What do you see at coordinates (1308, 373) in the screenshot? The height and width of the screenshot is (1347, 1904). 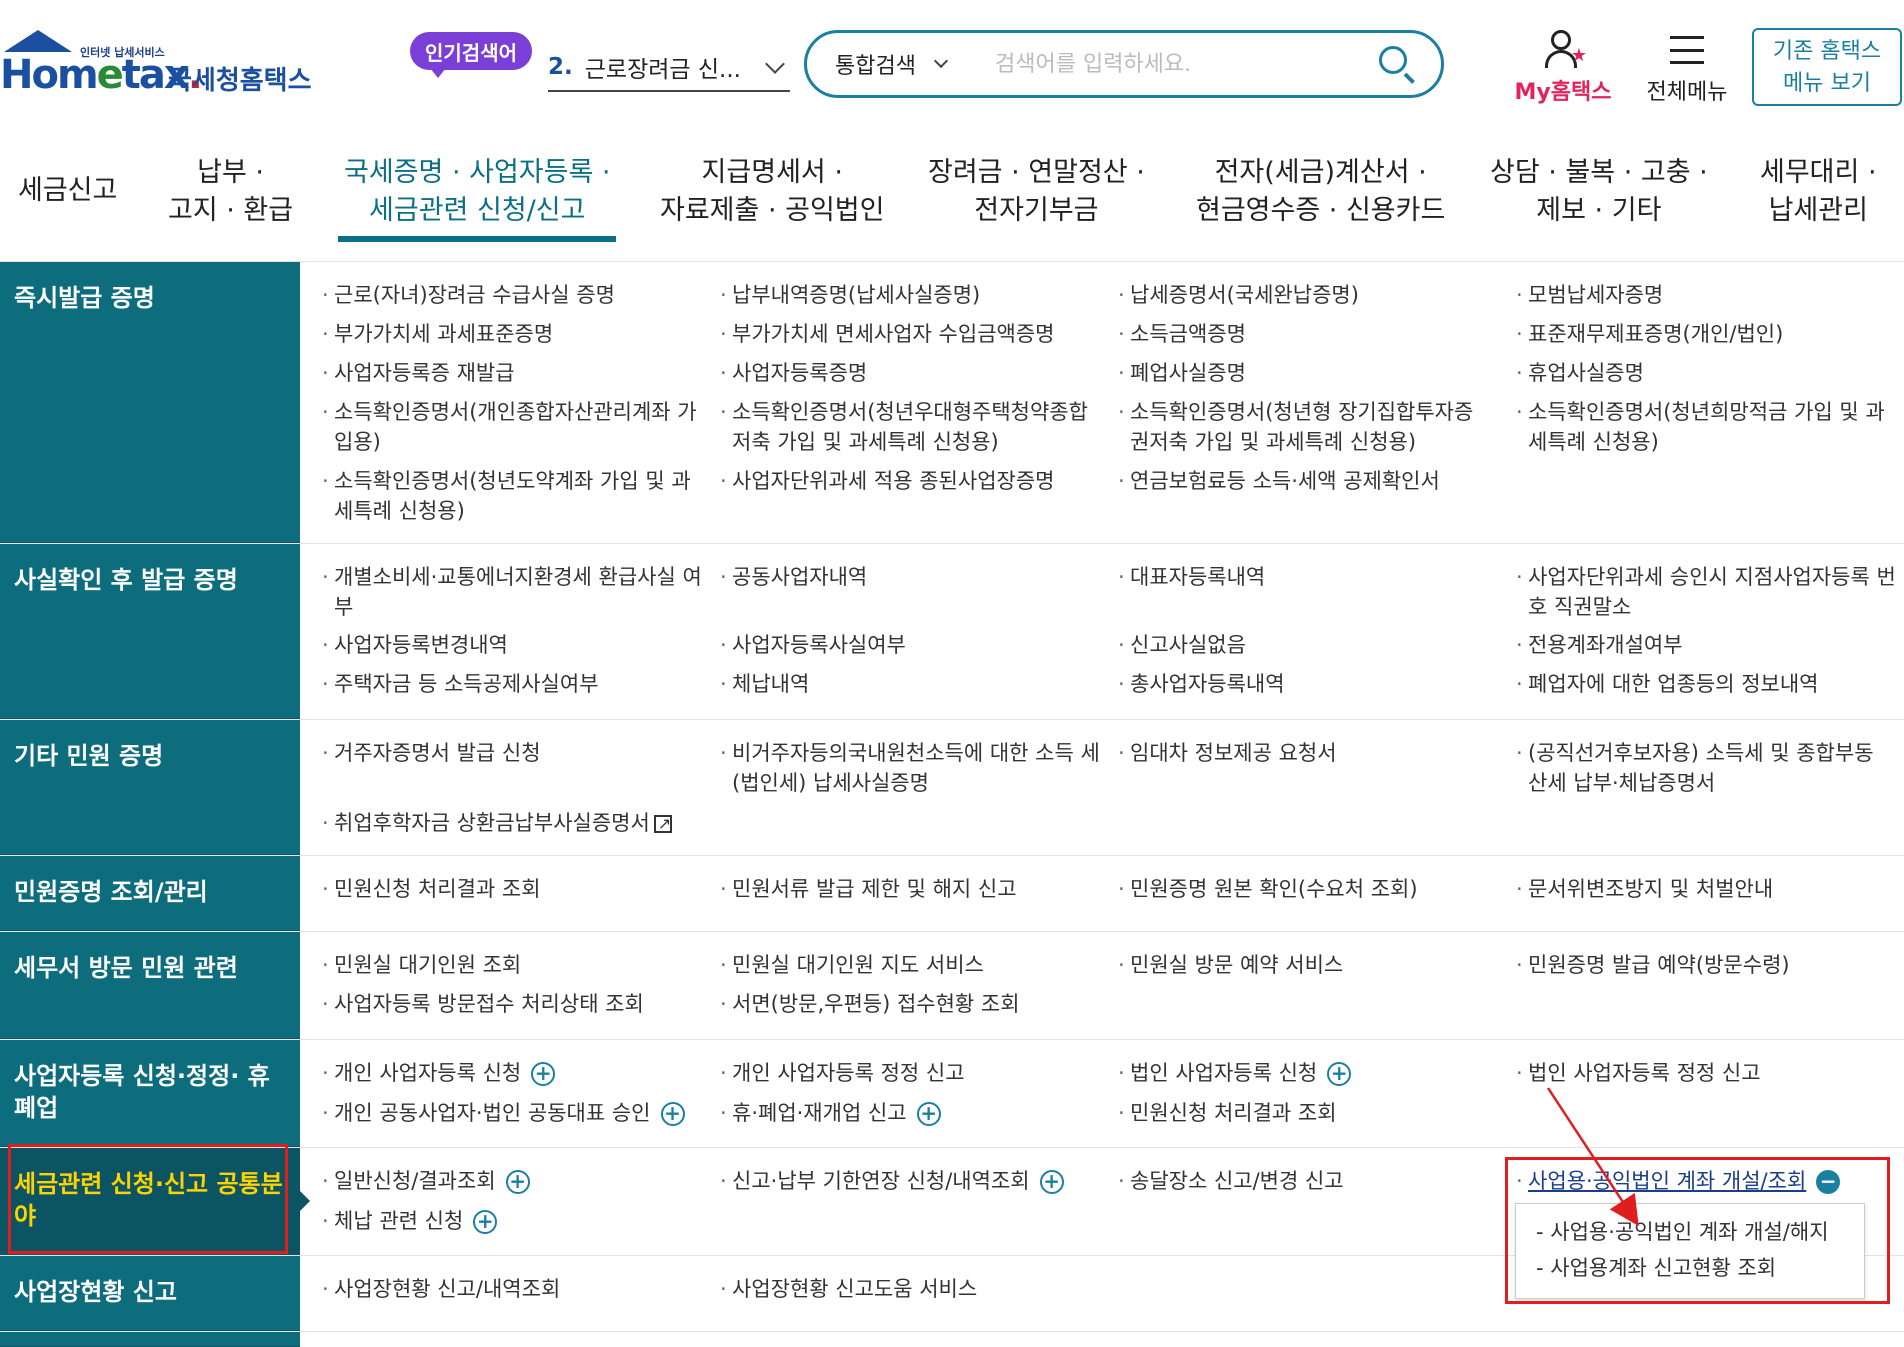 I see `menu-item: 폐업사실증명` at bounding box center [1308, 373].